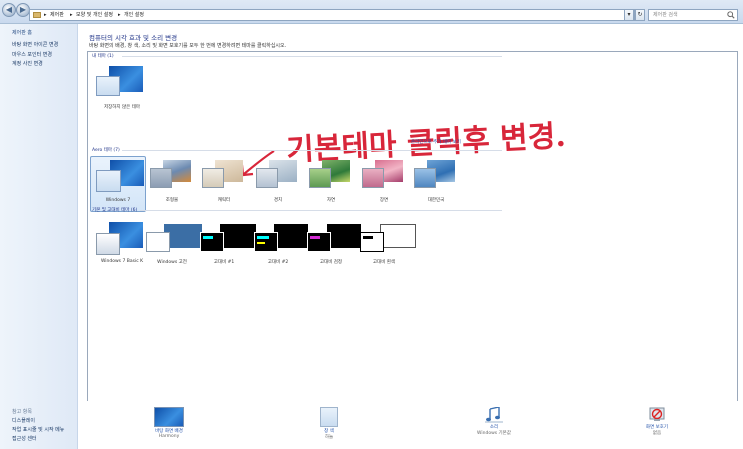 Image resolution: width=743 pixels, height=449 pixels. Describe the element at coordinates (331, 262) in the screenshot. I see `theme-label: 고대비 검정` at that location.